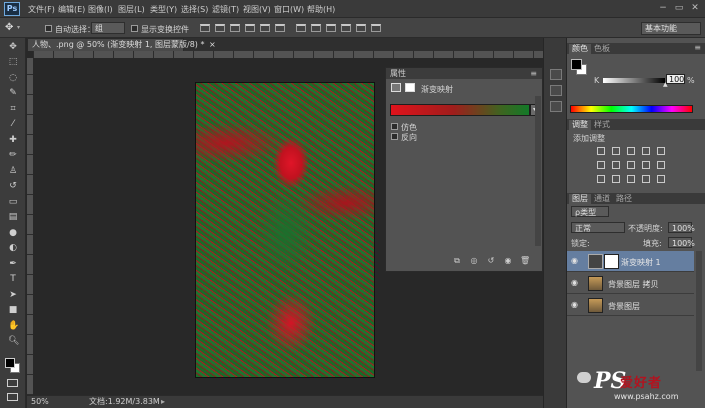 This screenshot has width=705, height=408. What do you see at coordinates (257, 9) in the screenshot?
I see `menu-view: 视图(V)` at bounding box center [257, 9].